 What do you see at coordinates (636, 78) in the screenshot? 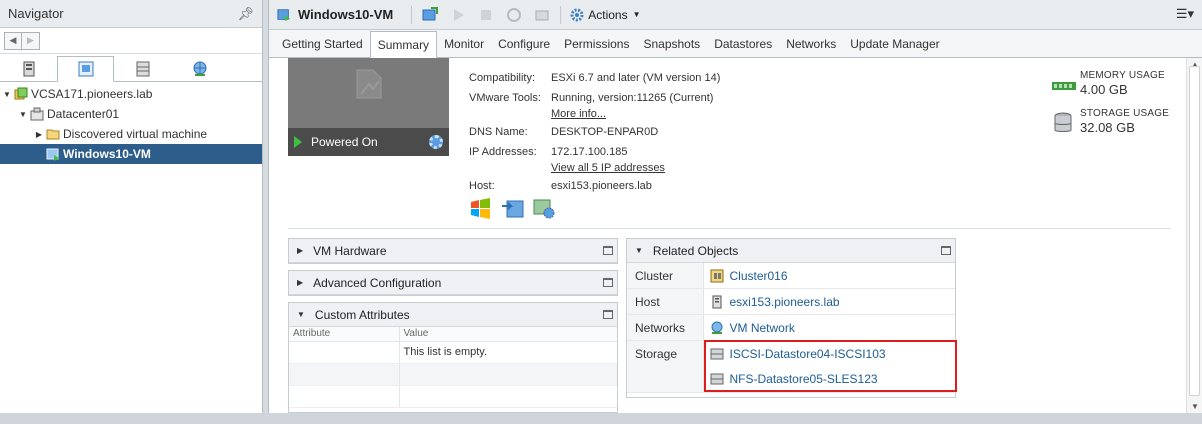
I see `compatibility-value: ESXi 6.7 and later (VM version 14)` at bounding box center [636, 78].